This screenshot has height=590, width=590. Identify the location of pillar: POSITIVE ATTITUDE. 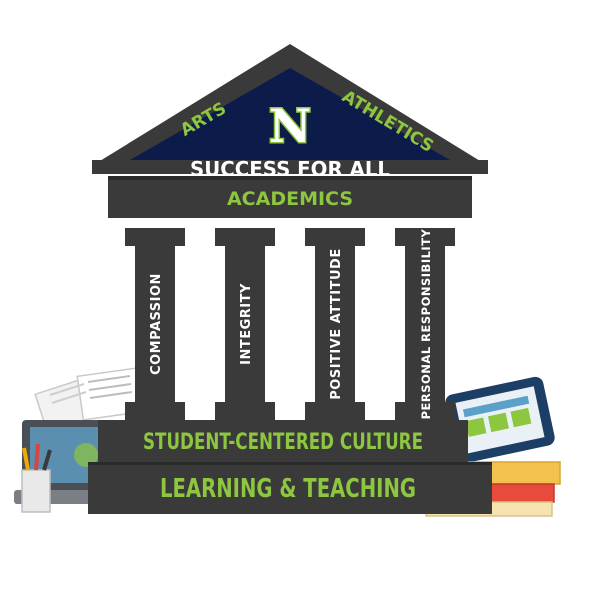
(335, 324).